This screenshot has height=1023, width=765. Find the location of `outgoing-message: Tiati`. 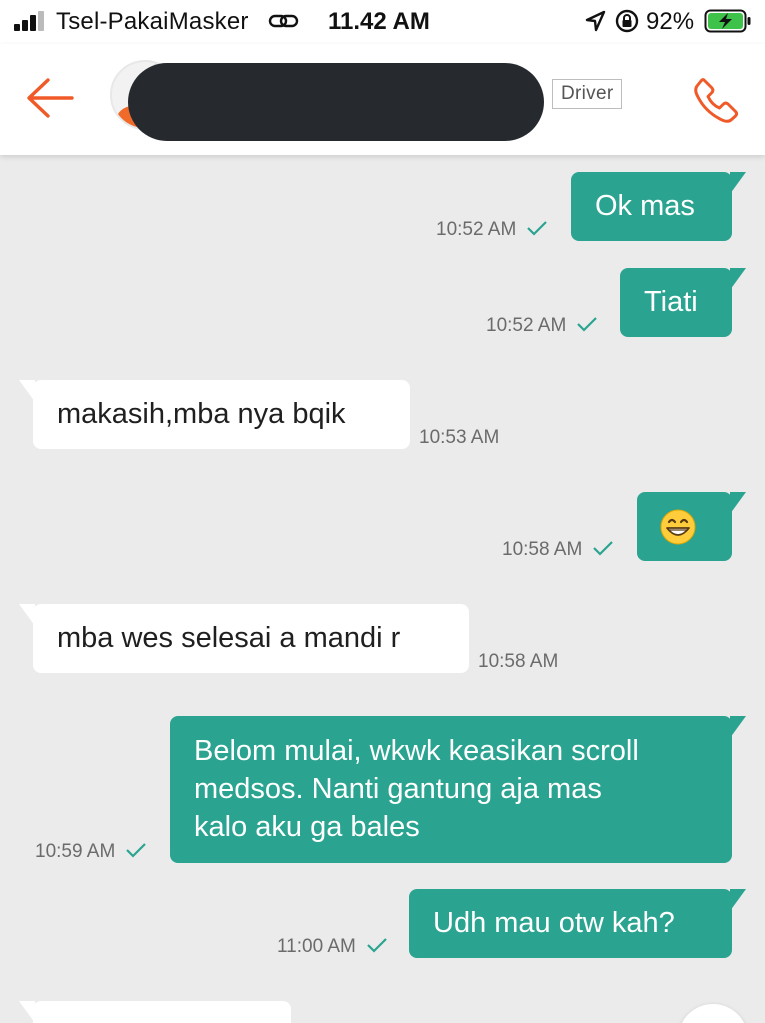

outgoing-message: Tiati is located at coordinates (683, 302).